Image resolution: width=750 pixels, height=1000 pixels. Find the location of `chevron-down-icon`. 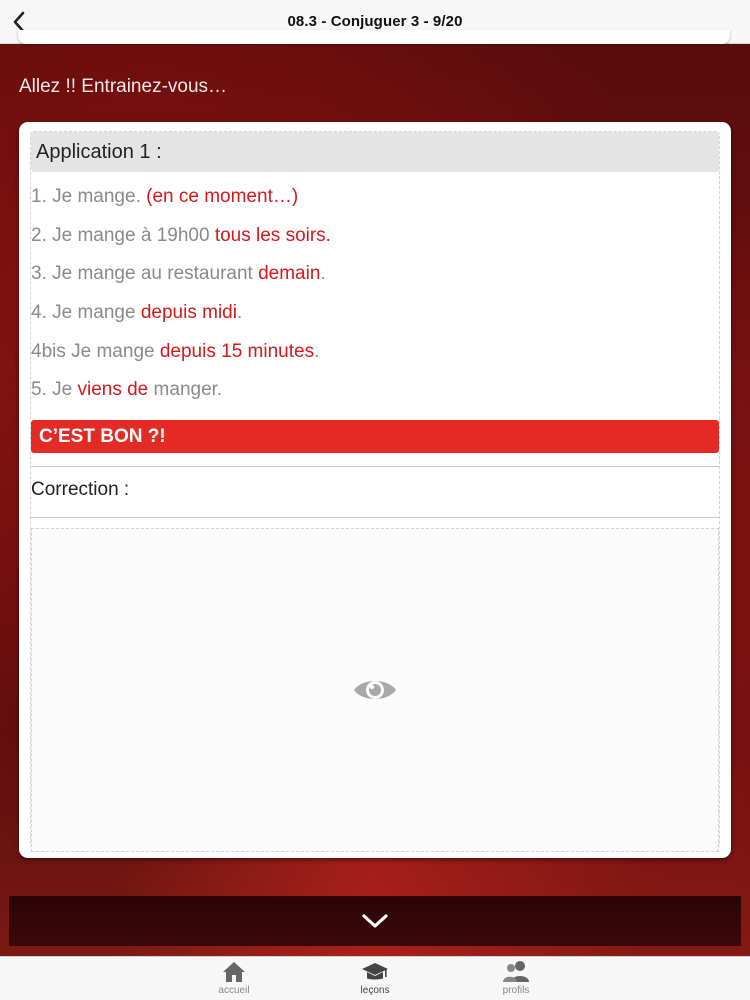

chevron-down-icon is located at coordinates (375, 921).